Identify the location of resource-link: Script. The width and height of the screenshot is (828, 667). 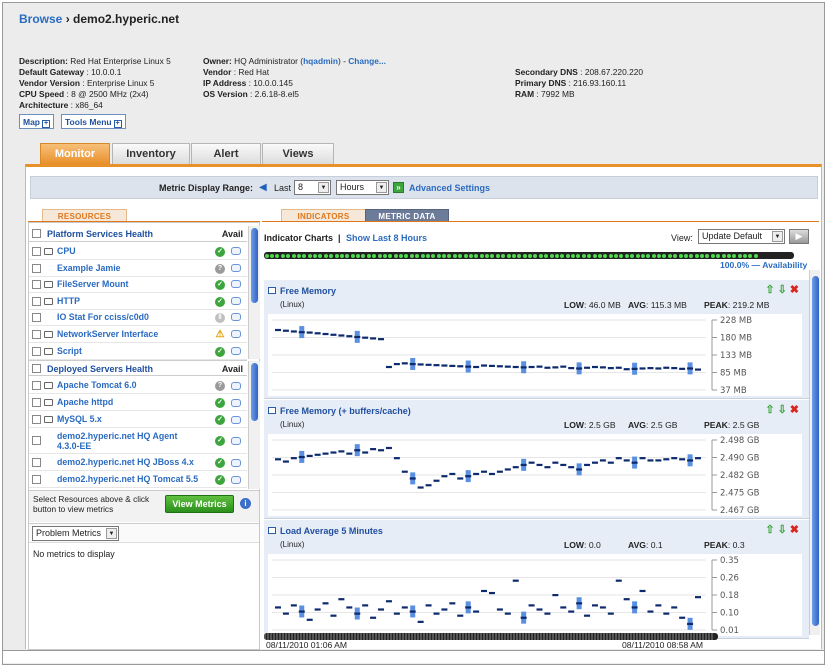
(69, 351).